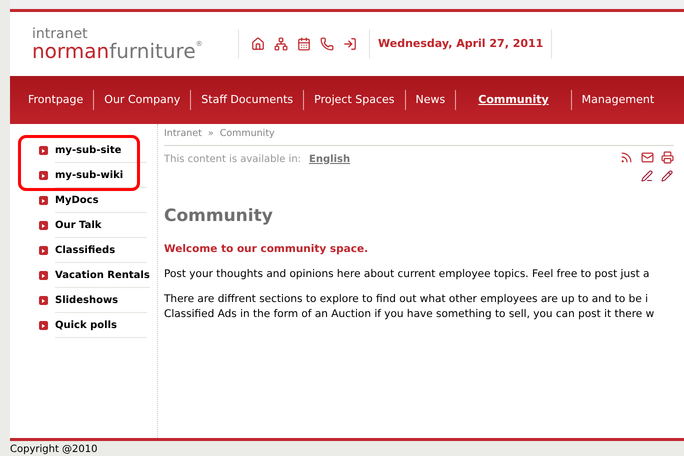  Describe the element at coordinates (667, 157) in the screenshot. I see `print-icon` at that location.